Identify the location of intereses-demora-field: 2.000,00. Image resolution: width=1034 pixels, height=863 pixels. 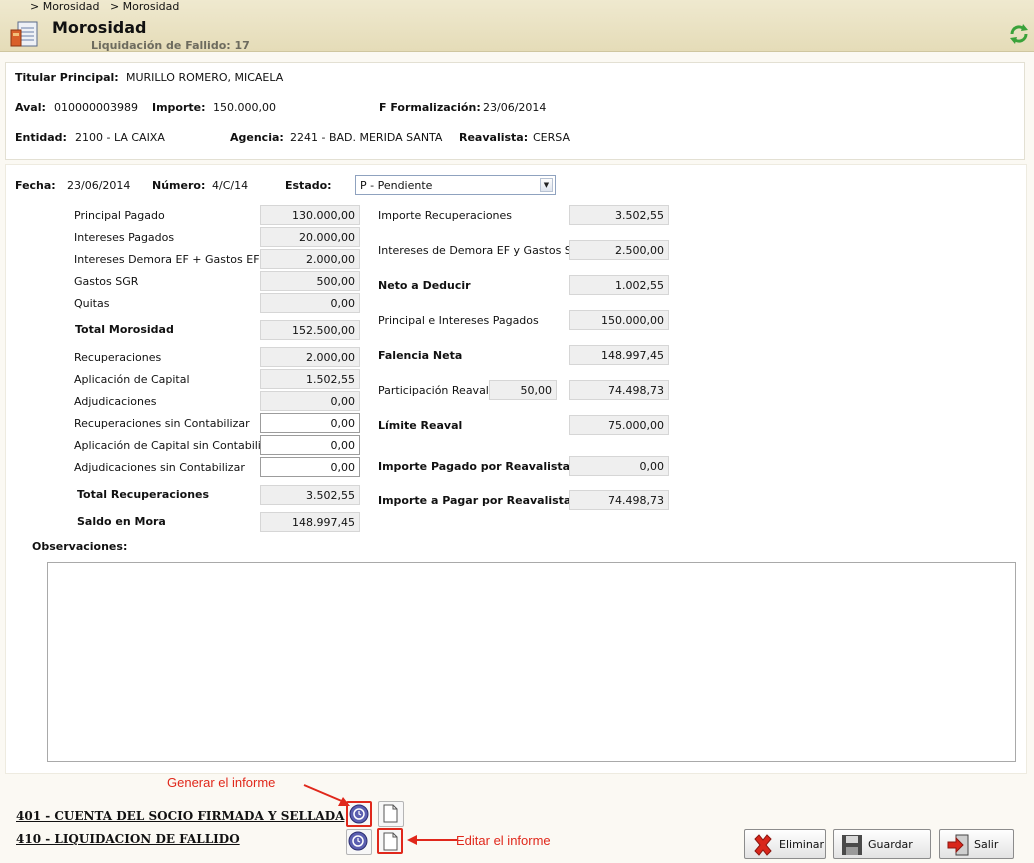
(310, 259).